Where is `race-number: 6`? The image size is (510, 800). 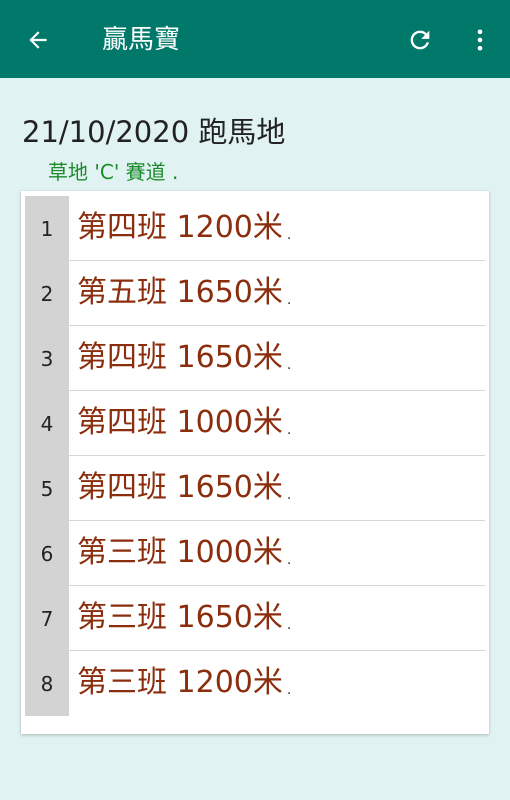
race-number: 6 is located at coordinates (47, 553).